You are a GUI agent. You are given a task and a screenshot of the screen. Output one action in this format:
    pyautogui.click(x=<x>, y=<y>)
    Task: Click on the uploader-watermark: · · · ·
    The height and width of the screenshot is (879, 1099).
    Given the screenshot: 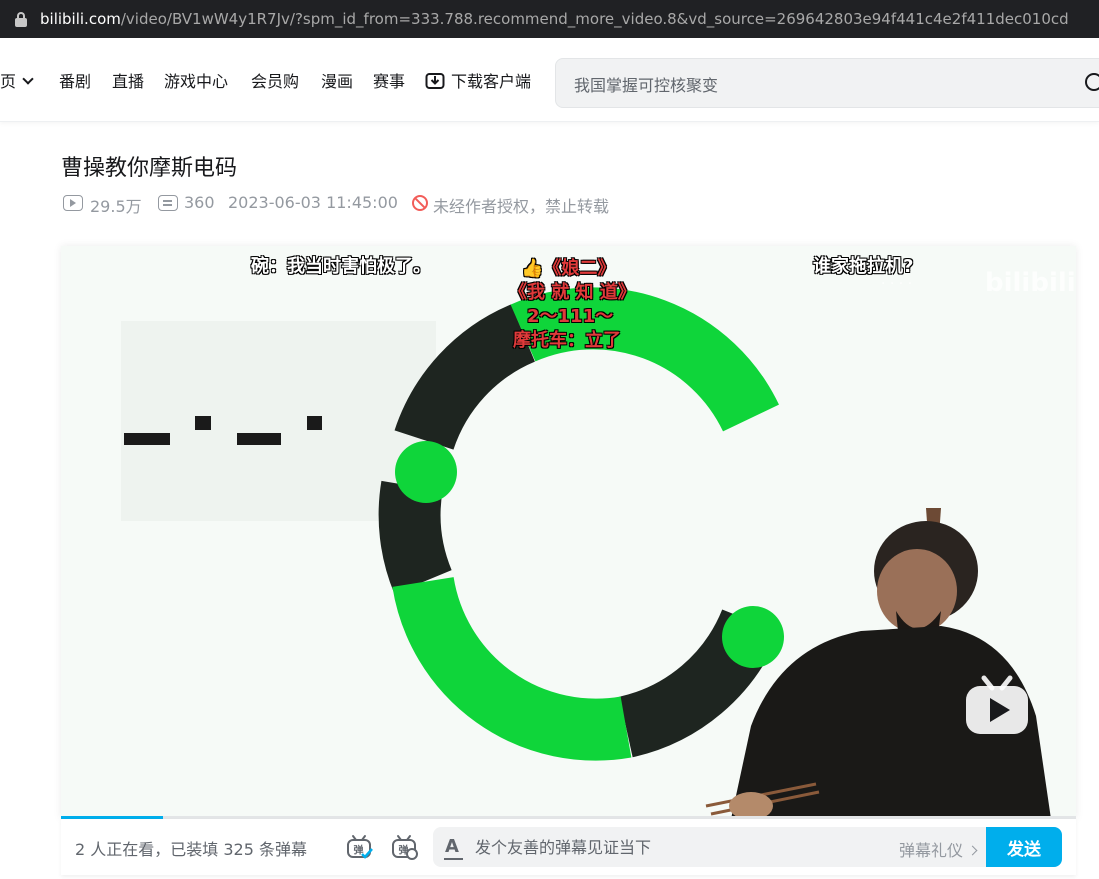 What is the action you would take?
    pyautogui.click(x=897, y=284)
    